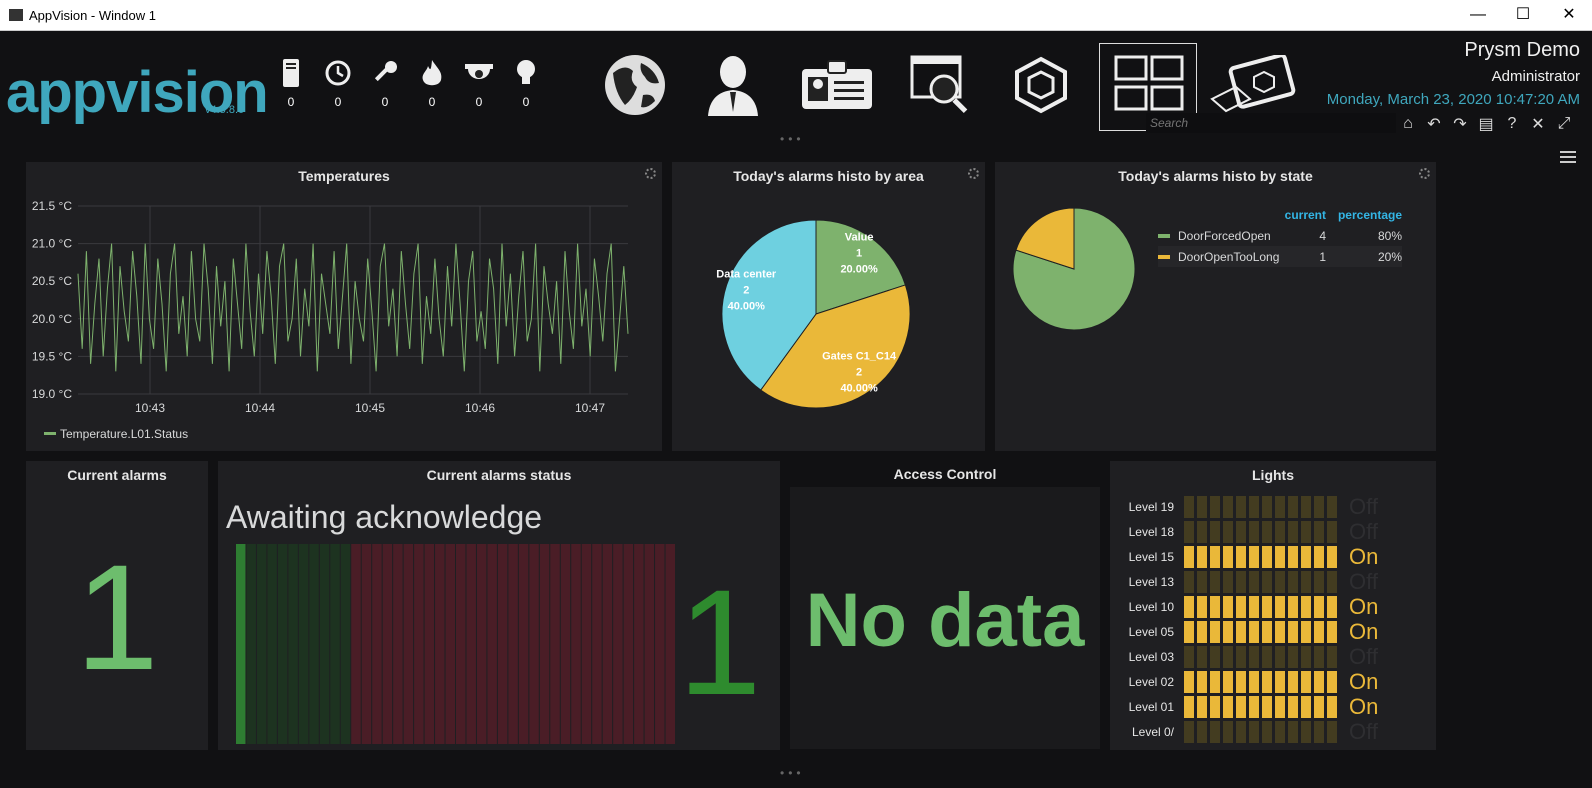 Image resolution: width=1592 pixels, height=788 pixels. I want to click on fullscreen-icon: ⤢, so click(1564, 124).